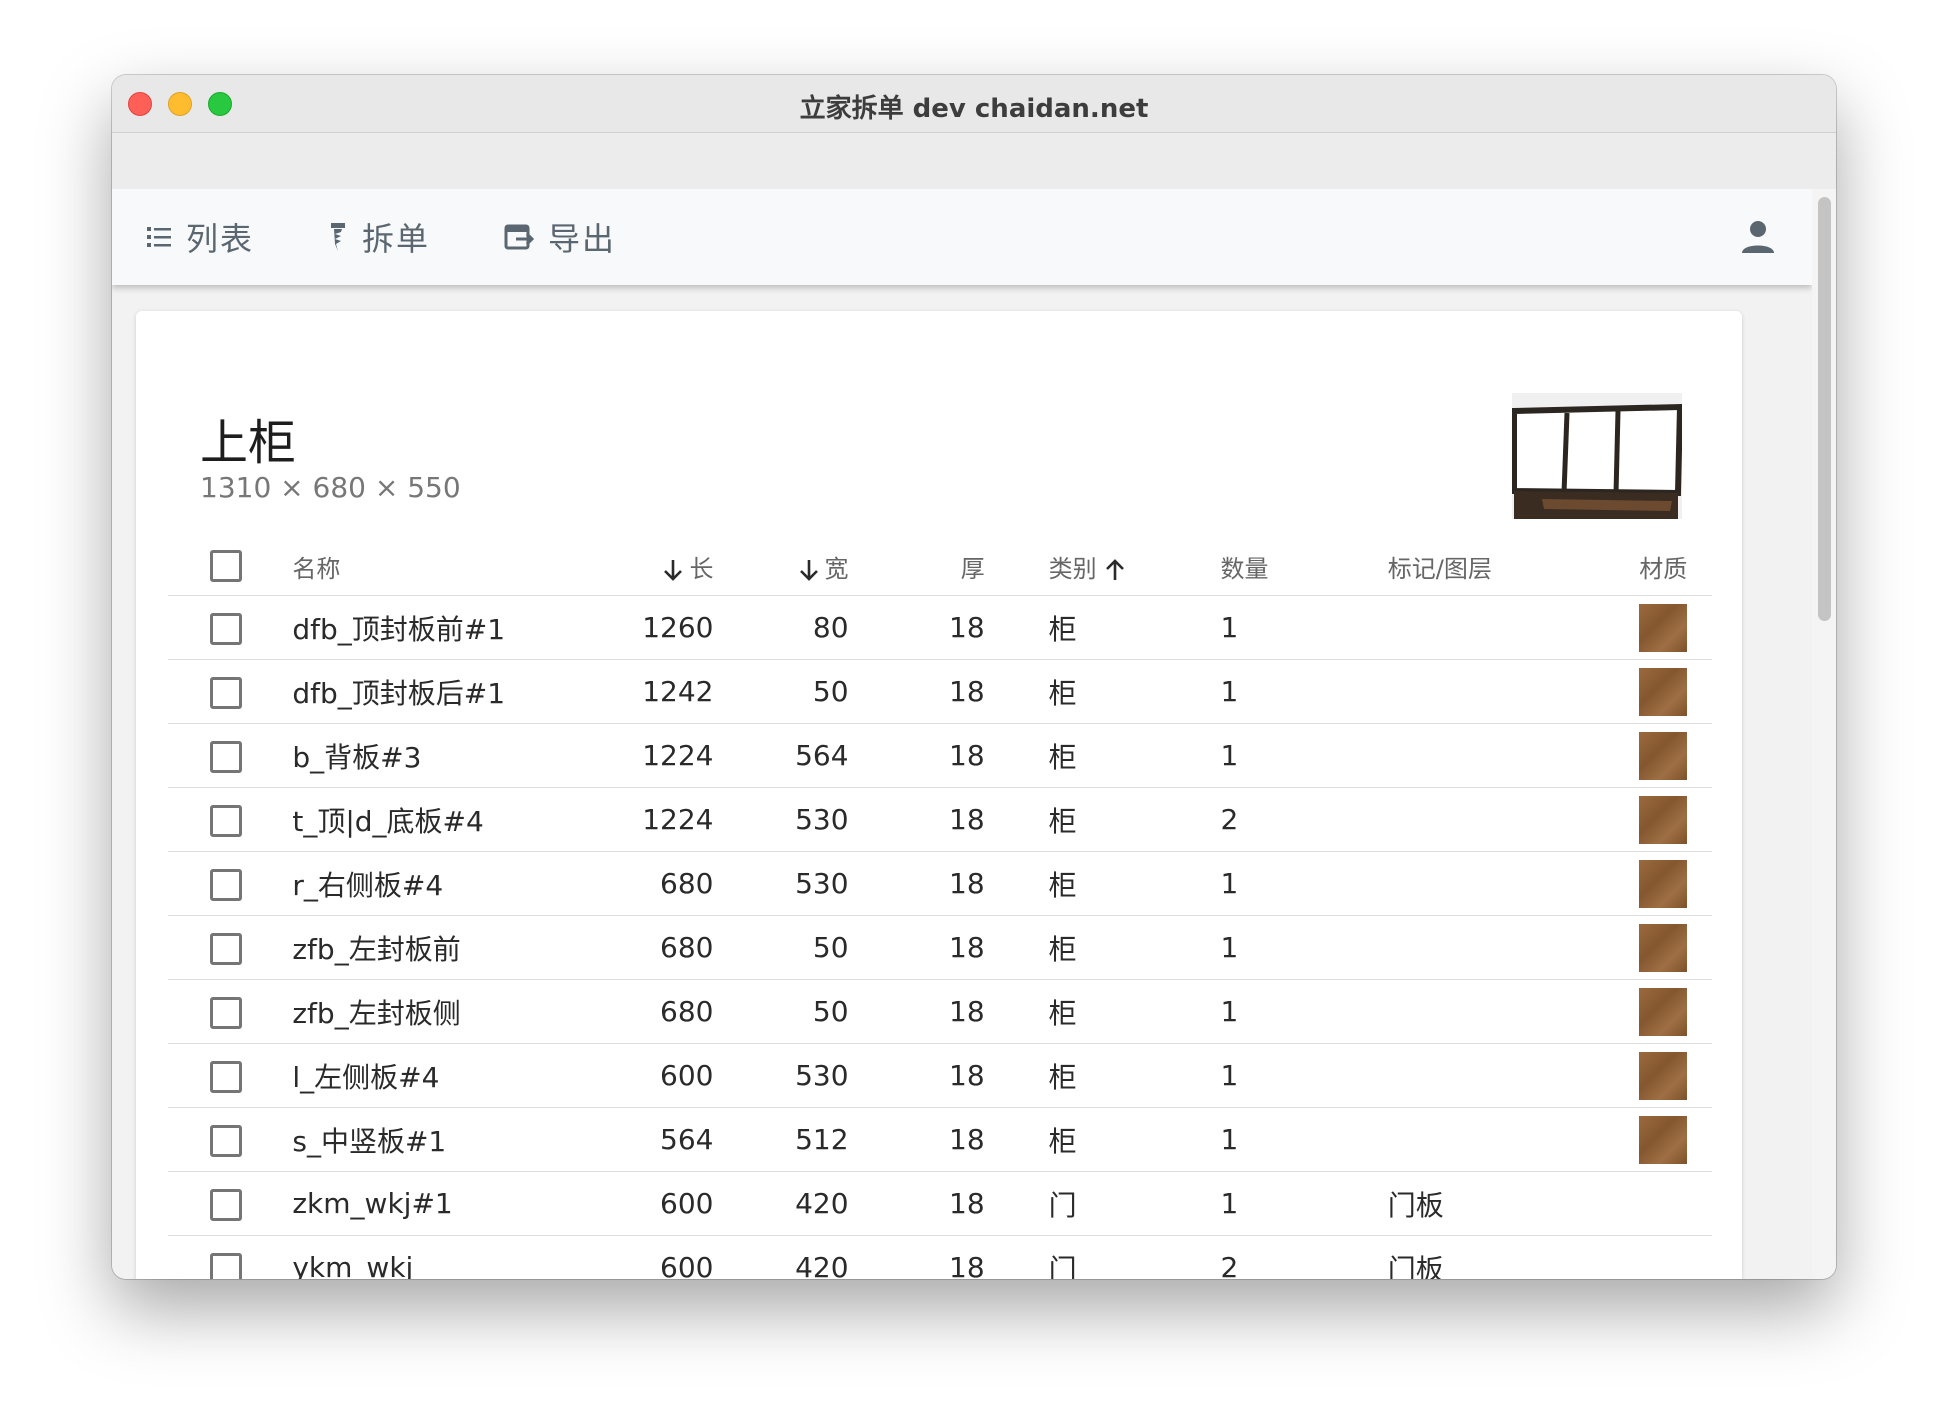  I want to click on header-type-label: 类别, so click(1072, 568).